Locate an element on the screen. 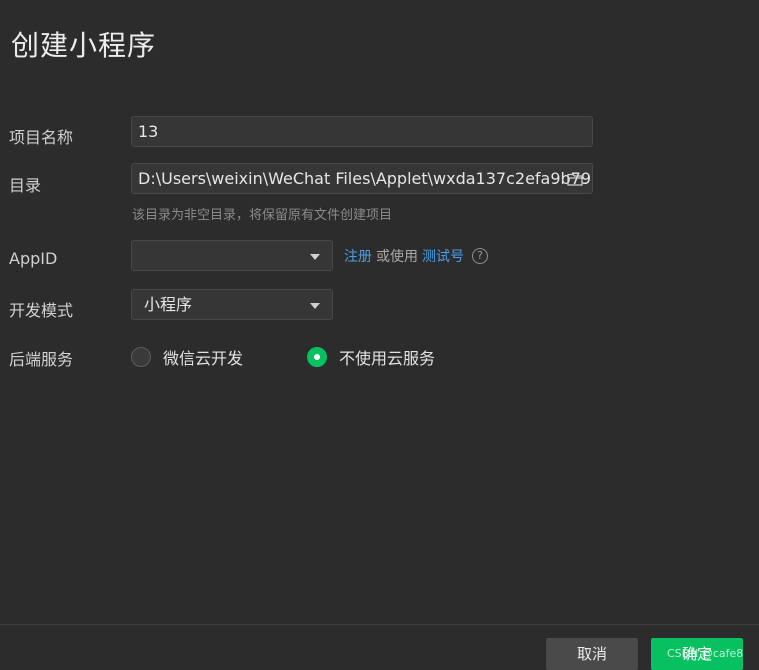  dev-mode-label: 开发模式 is located at coordinates (41, 310).